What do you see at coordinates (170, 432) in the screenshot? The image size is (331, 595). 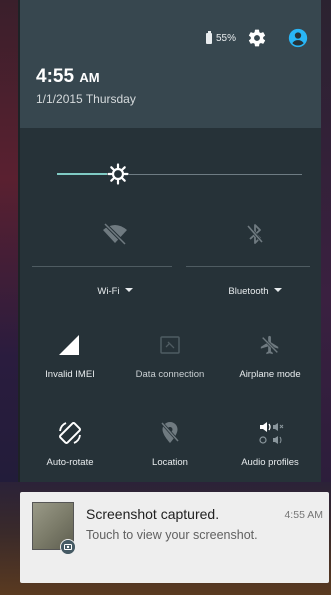 I see `location-off-icon` at bounding box center [170, 432].